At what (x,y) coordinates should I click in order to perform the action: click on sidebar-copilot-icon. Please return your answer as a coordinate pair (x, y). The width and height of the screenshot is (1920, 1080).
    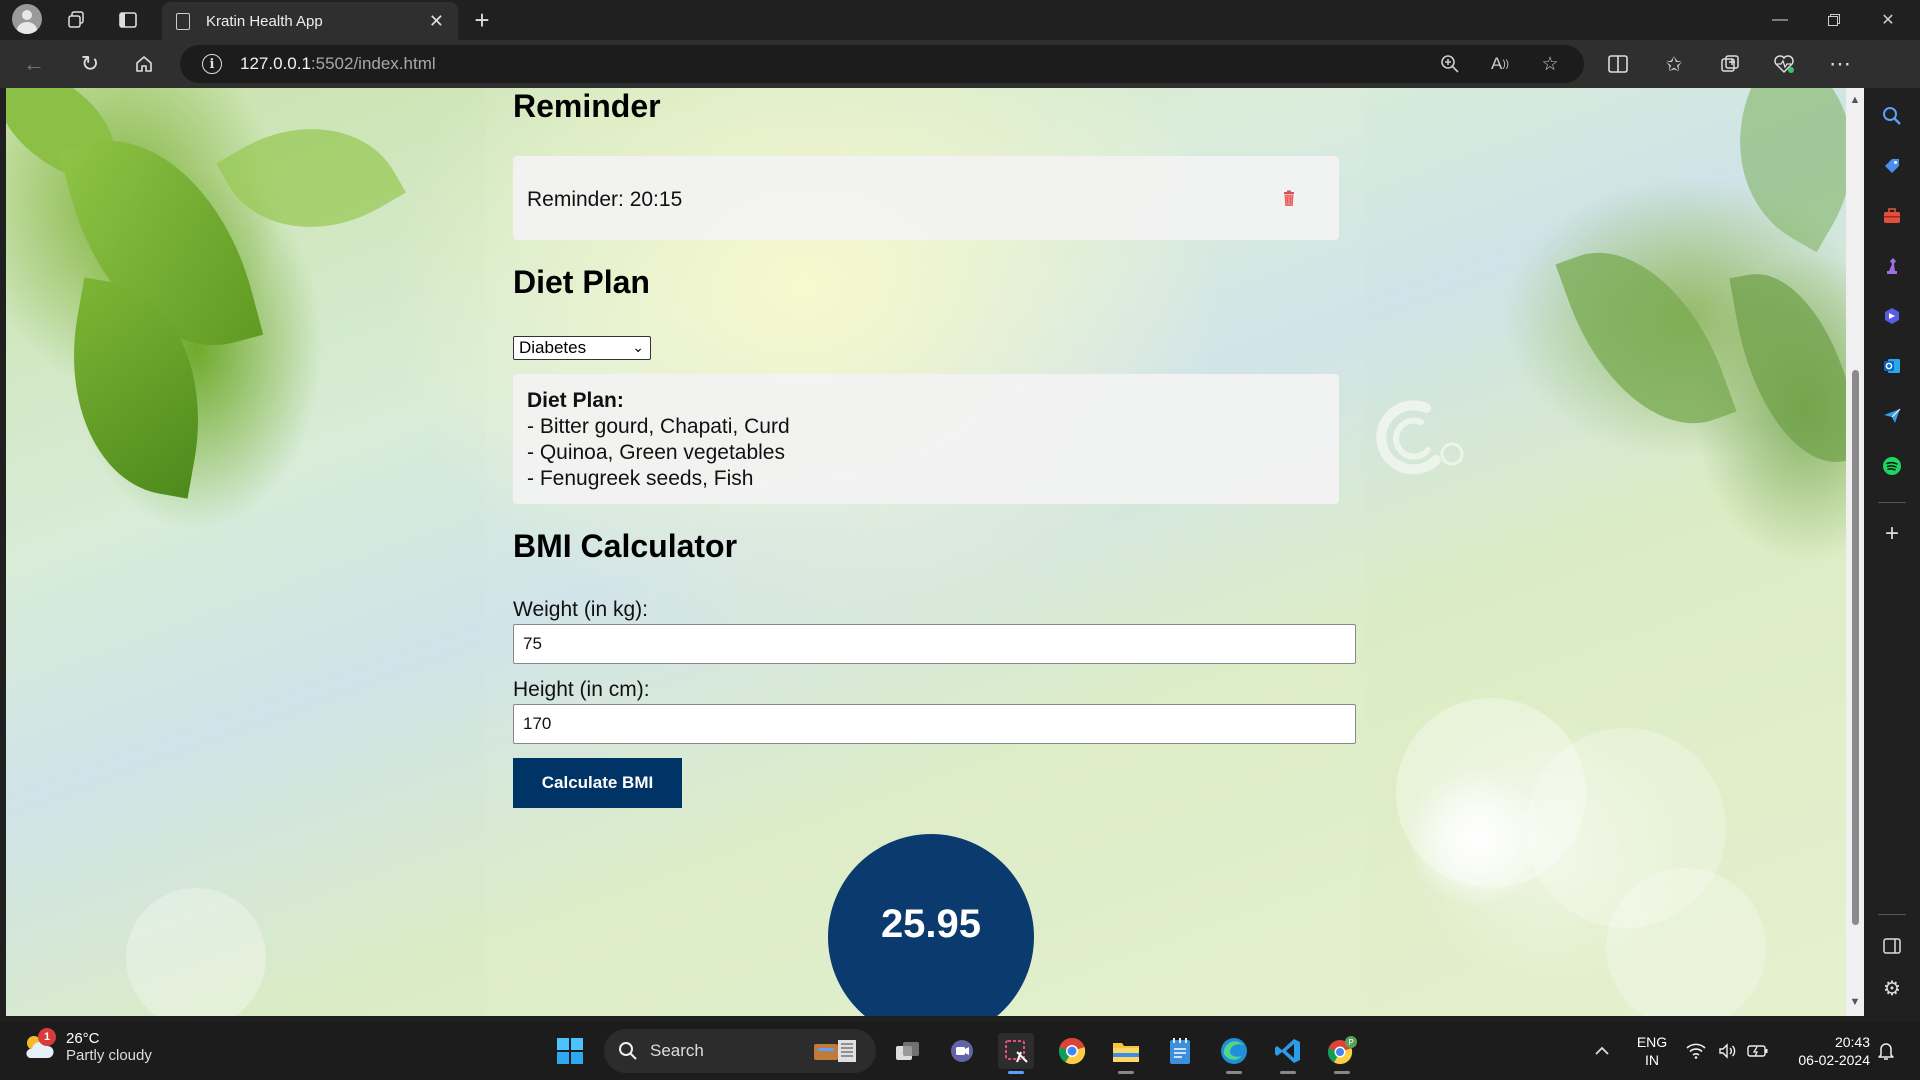
    Looking at the image, I should click on (1892, 316).